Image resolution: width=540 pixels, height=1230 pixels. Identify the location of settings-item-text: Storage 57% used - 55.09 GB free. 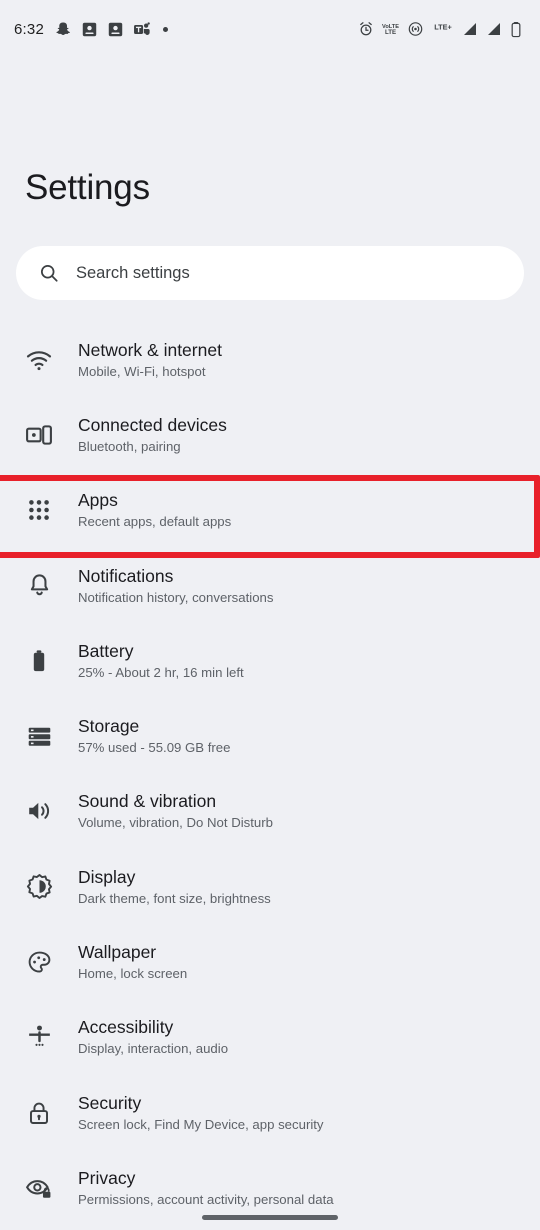
(154, 736).